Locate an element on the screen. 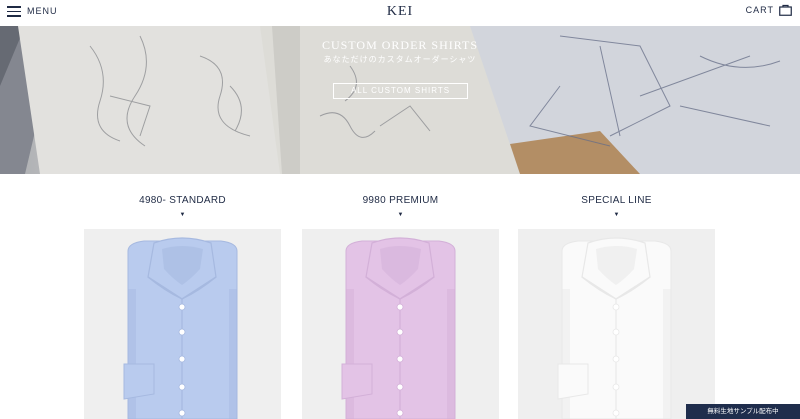  all-custom-shirts-button: ALL CUSTOM SHIRTS is located at coordinates (400, 91).